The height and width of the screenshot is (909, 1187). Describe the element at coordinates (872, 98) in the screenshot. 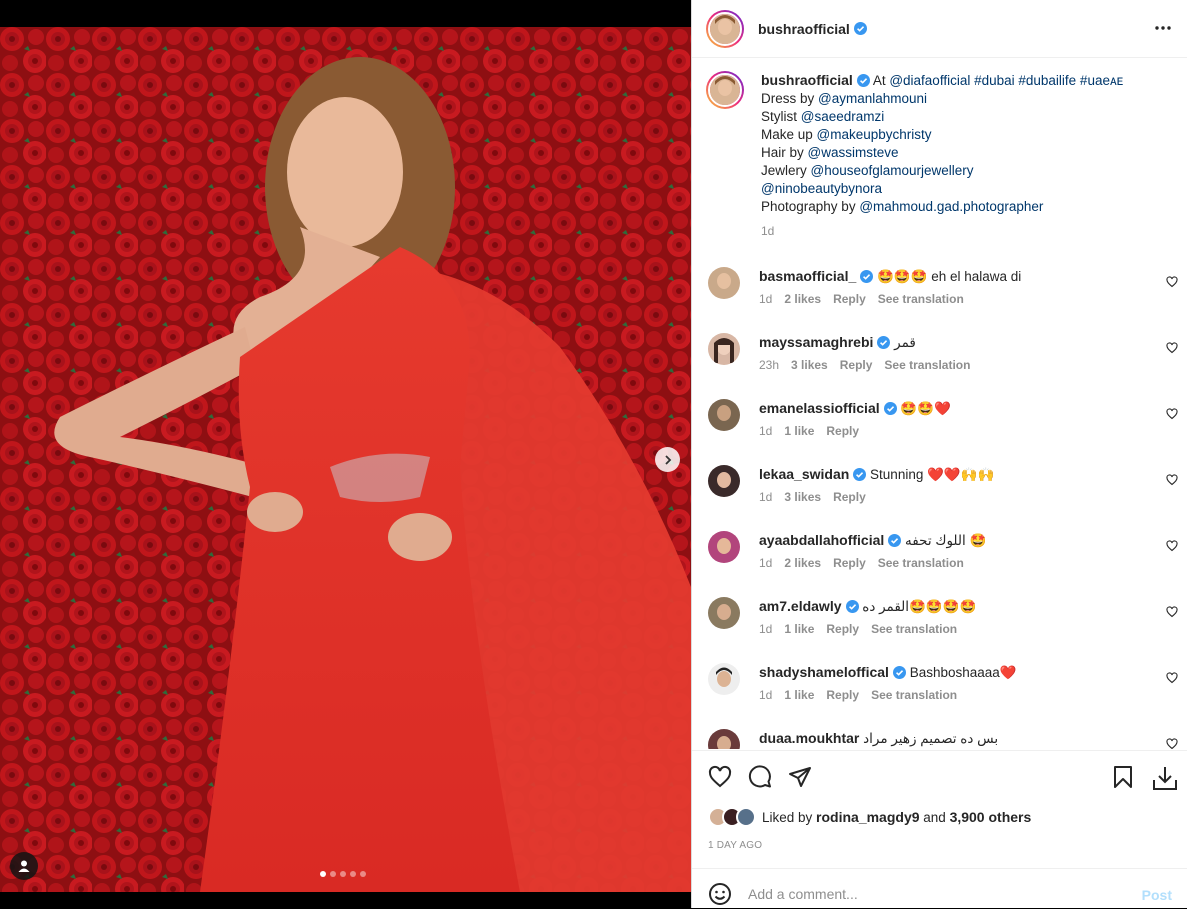

I see `mention-link: @aymanlahmouni` at that location.